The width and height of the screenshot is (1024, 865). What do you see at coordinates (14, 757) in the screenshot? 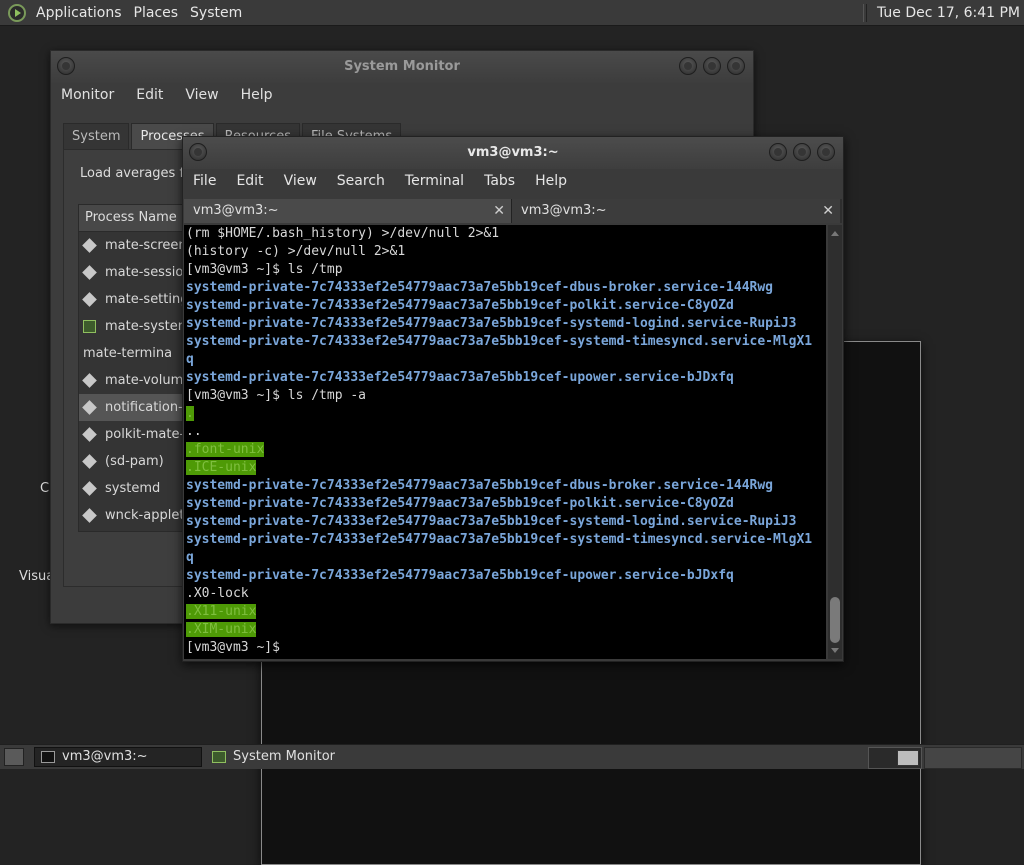
I see `show-desktop-button` at bounding box center [14, 757].